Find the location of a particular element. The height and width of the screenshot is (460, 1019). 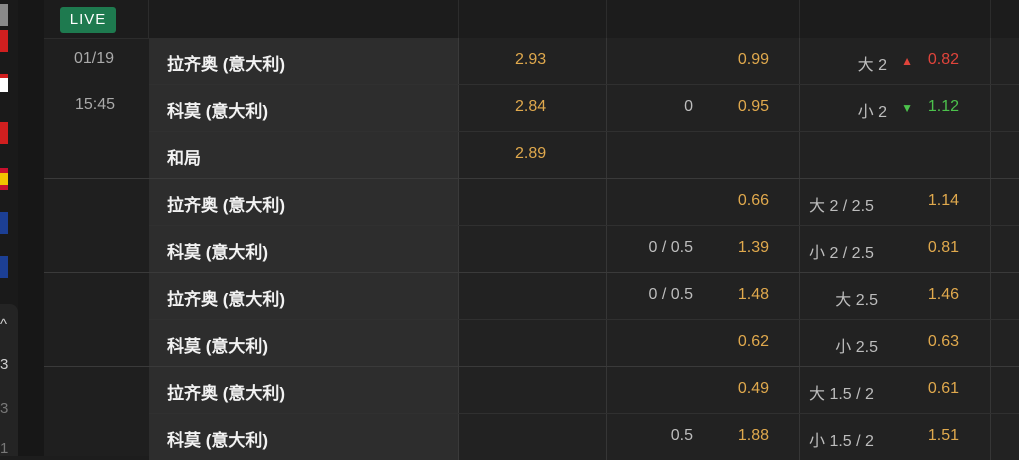

handicap-cell: 0.99 is located at coordinates (703, 61).